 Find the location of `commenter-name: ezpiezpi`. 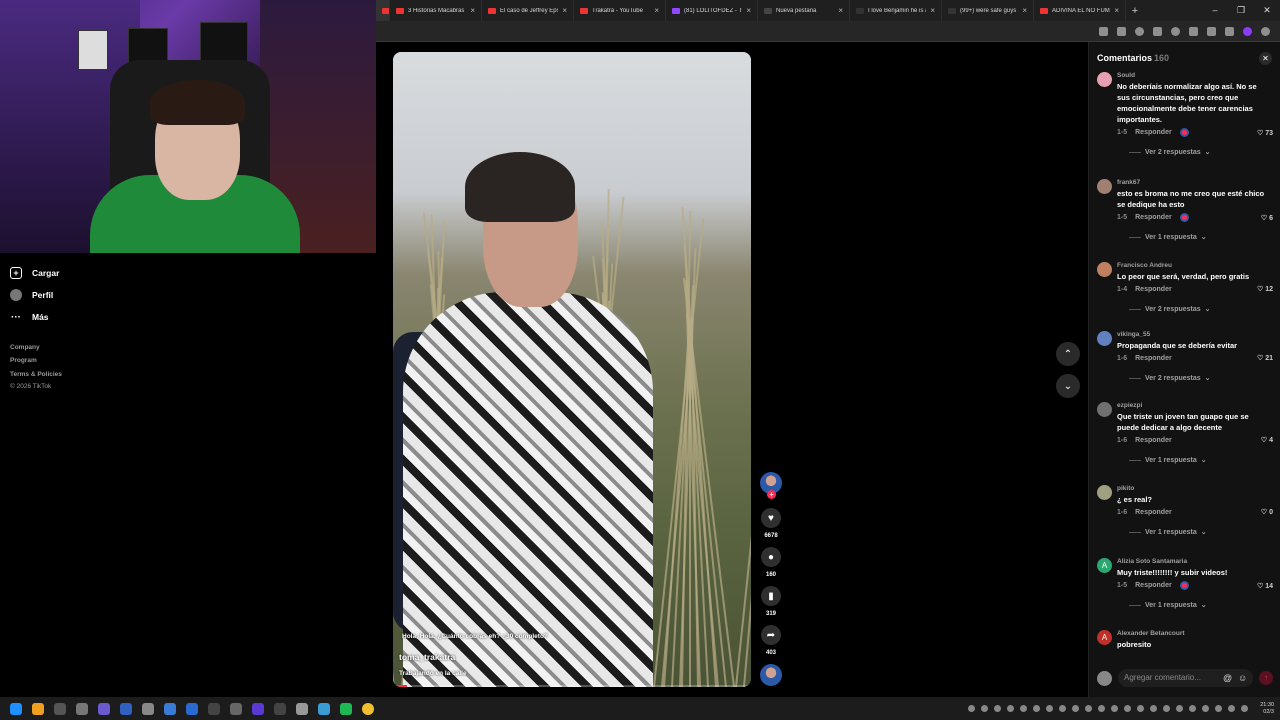

commenter-name: ezpiezpi is located at coordinates (1129, 405).